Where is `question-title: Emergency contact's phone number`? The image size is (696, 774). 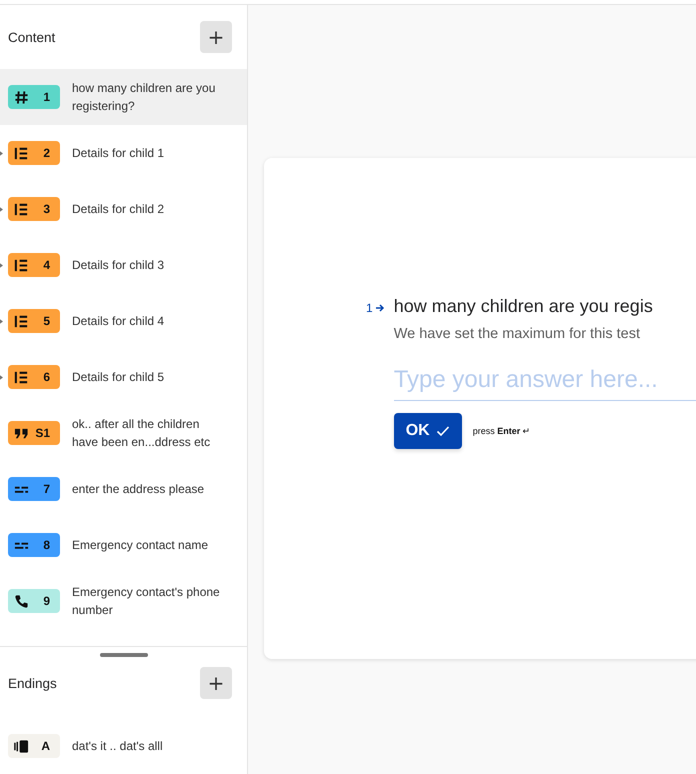 question-title: Emergency contact's phone number is located at coordinates (146, 601).